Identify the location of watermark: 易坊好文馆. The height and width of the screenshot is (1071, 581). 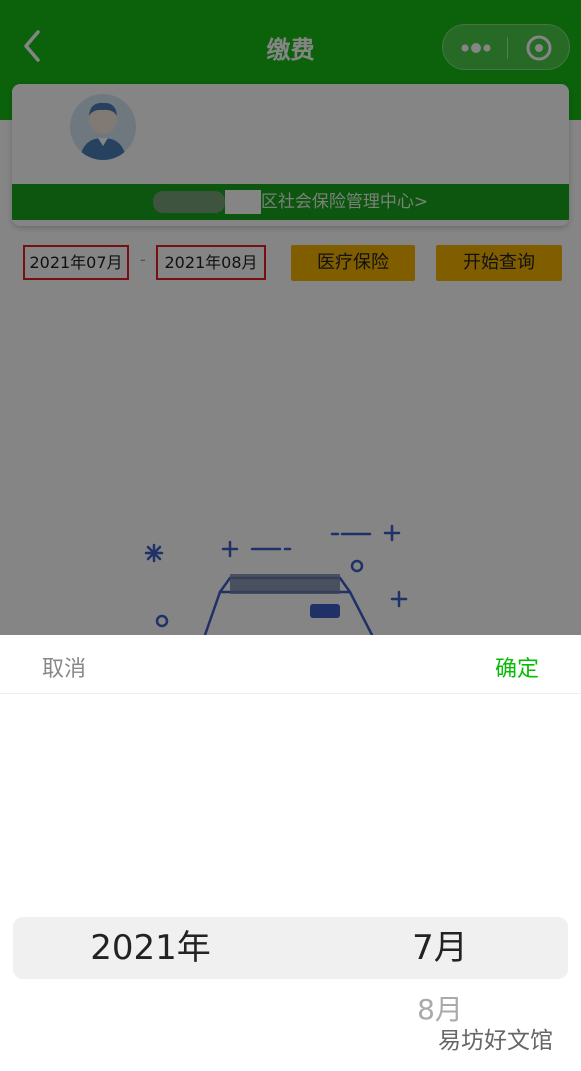
(495, 1041).